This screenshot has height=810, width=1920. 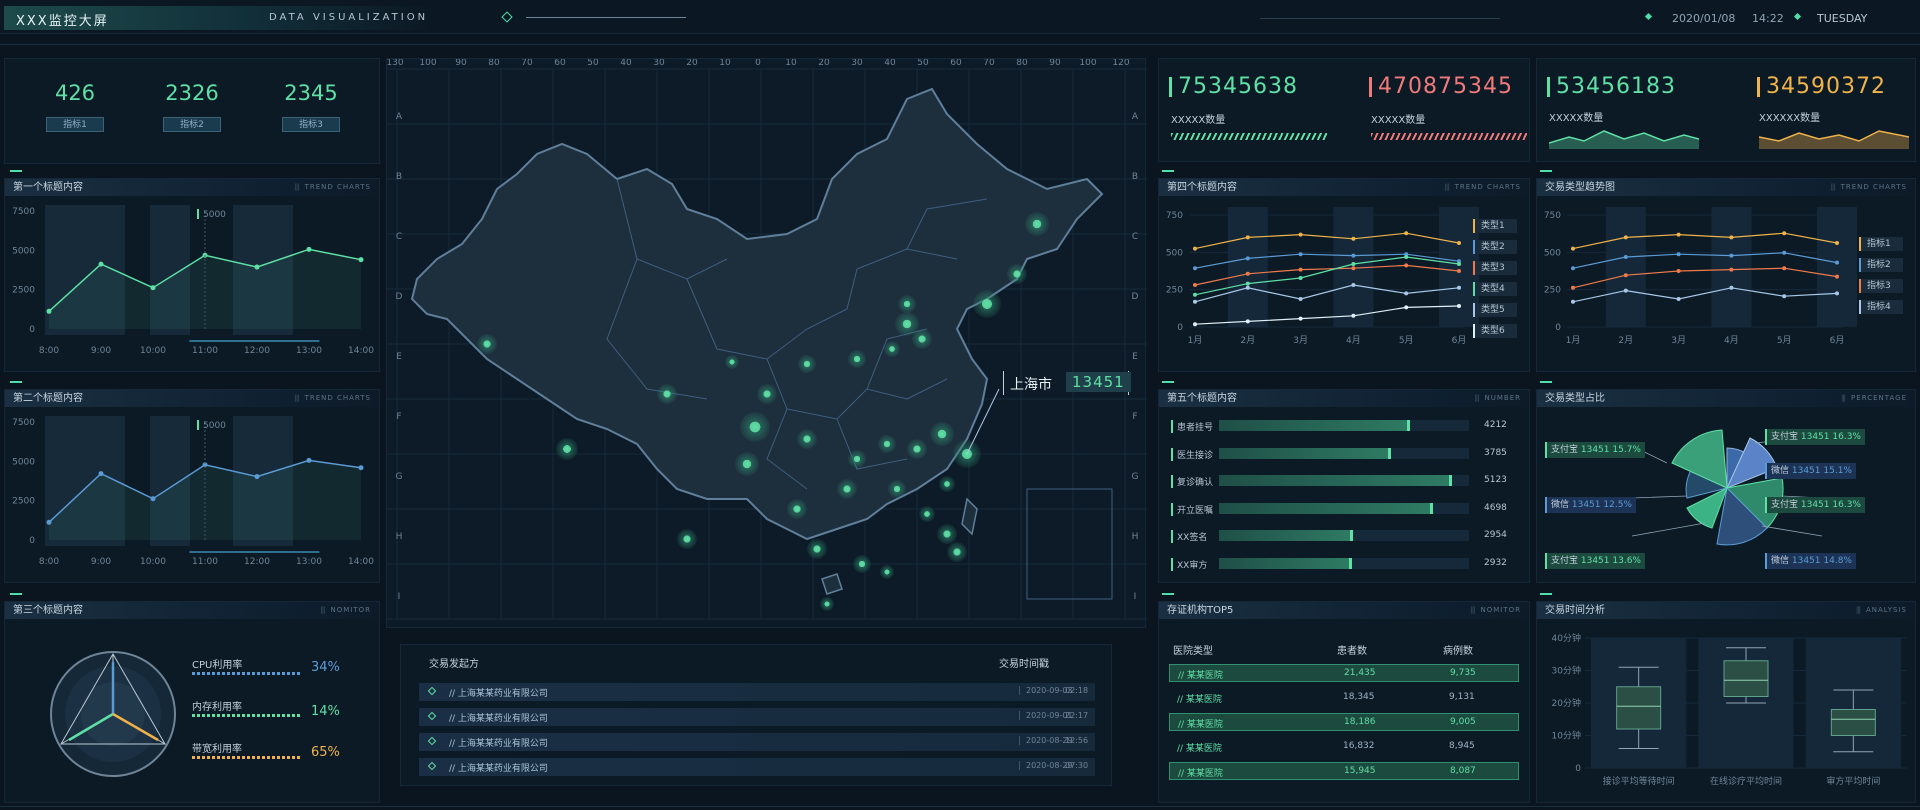 What do you see at coordinates (757, 717) in the screenshot?
I see `transaction-row: // 上海某某药业有限公司 2020-09-01 22:17` at bounding box center [757, 717].